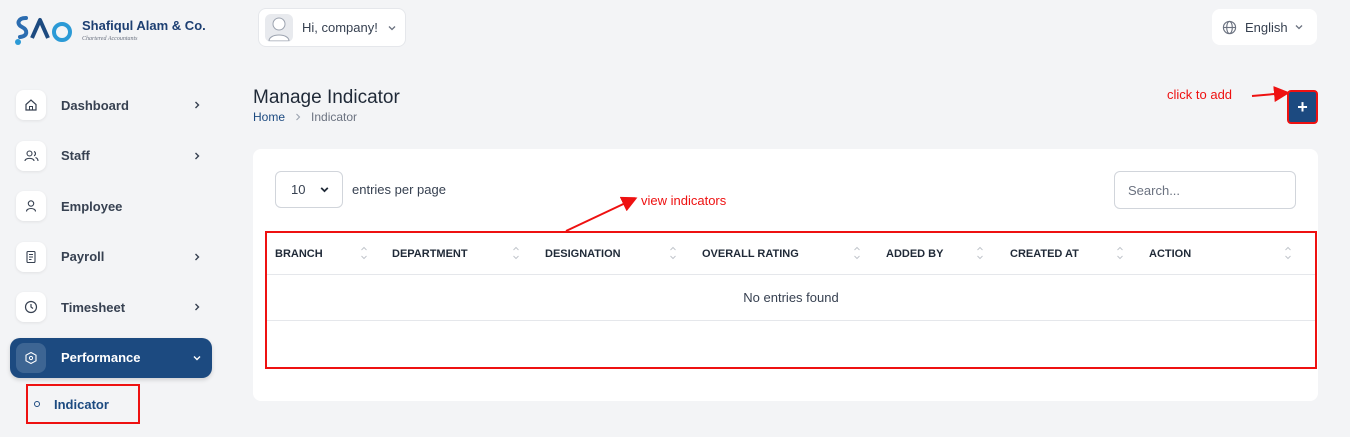 Image resolution: width=1350 pixels, height=437 pixels. I want to click on avatar, so click(279, 27).